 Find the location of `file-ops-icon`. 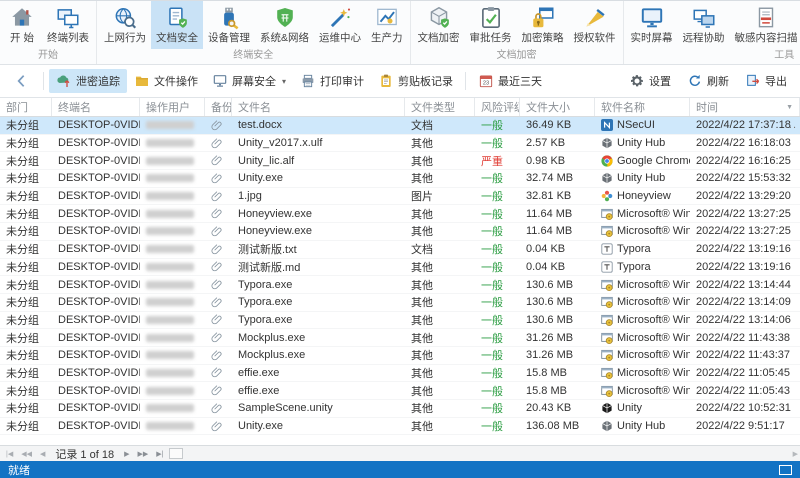

file-ops-icon is located at coordinates (142, 81).